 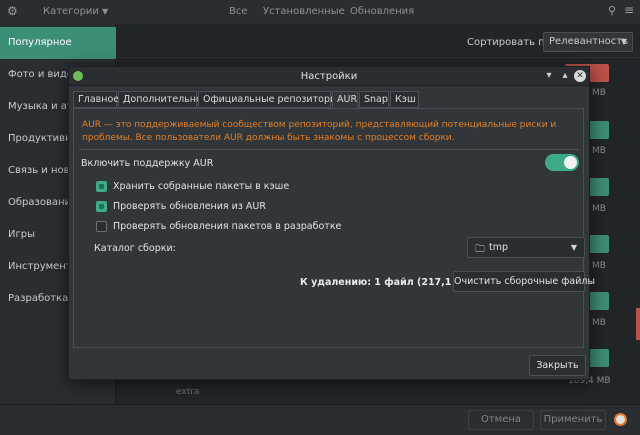 What do you see at coordinates (549, 76) in the screenshot?
I see `minimize-icon: ▾` at bounding box center [549, 76].